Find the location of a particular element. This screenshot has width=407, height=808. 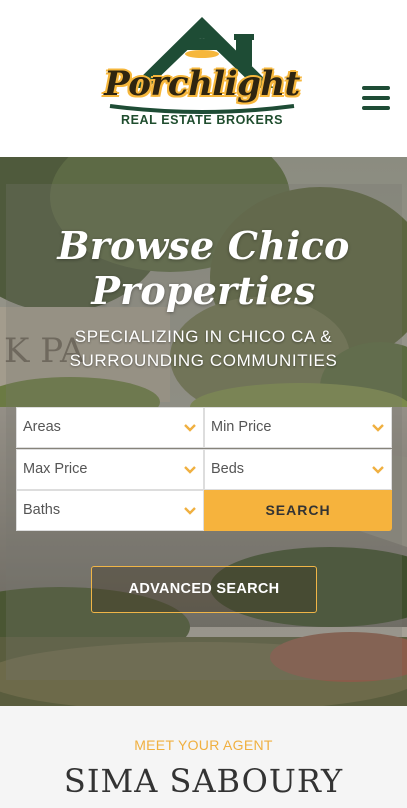

logo-wordmark: Porchlight is located at coordinates (202, 84).